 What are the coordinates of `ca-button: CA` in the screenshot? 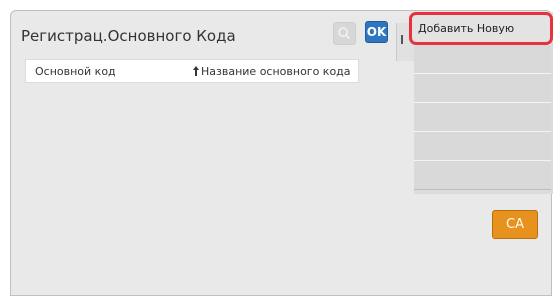 It's located at (515, 224).